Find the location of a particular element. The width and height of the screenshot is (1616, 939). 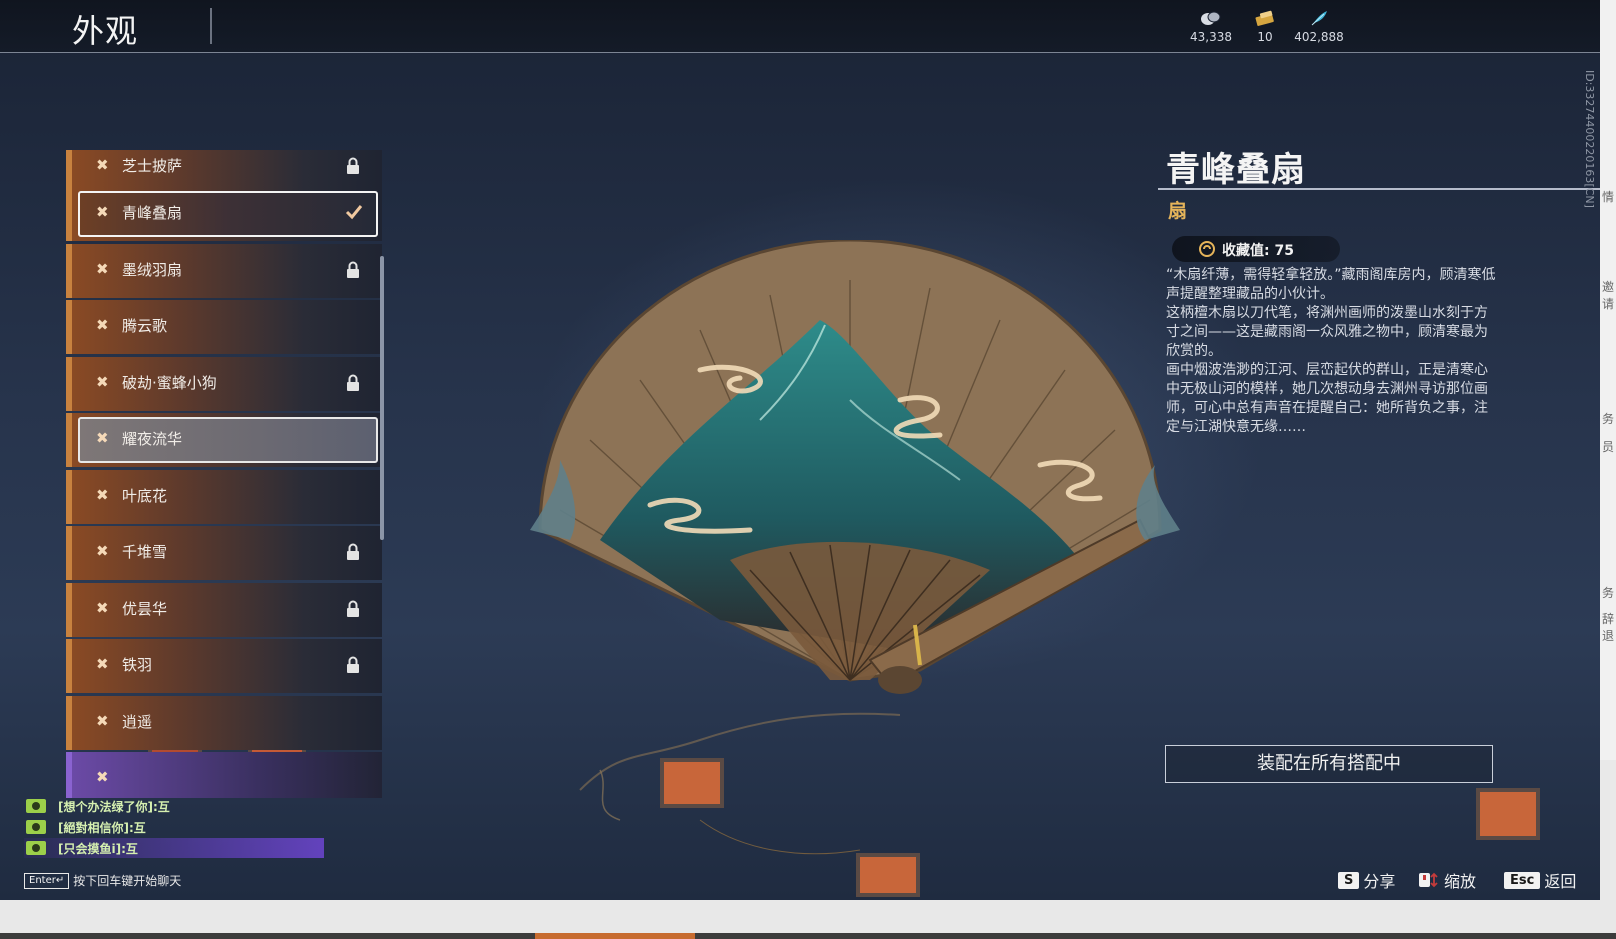

title-underline is located at coordinates (1379, 189).